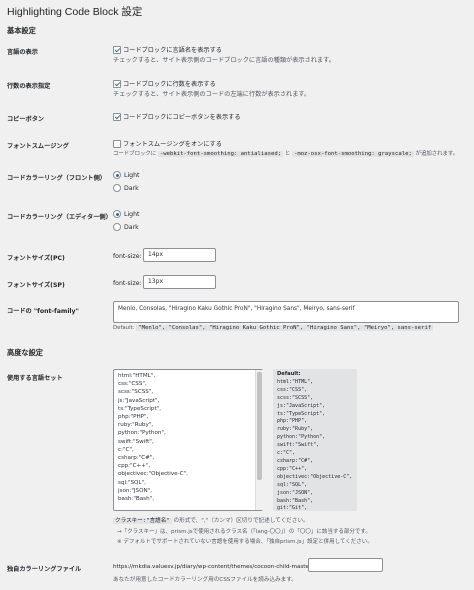 The width and height of the screenshot is (474, 590). What do you see at coordinates (117, 188) in the screenshot?
I see `coloring-front-dark-radio` at bounding box center [117, 188].